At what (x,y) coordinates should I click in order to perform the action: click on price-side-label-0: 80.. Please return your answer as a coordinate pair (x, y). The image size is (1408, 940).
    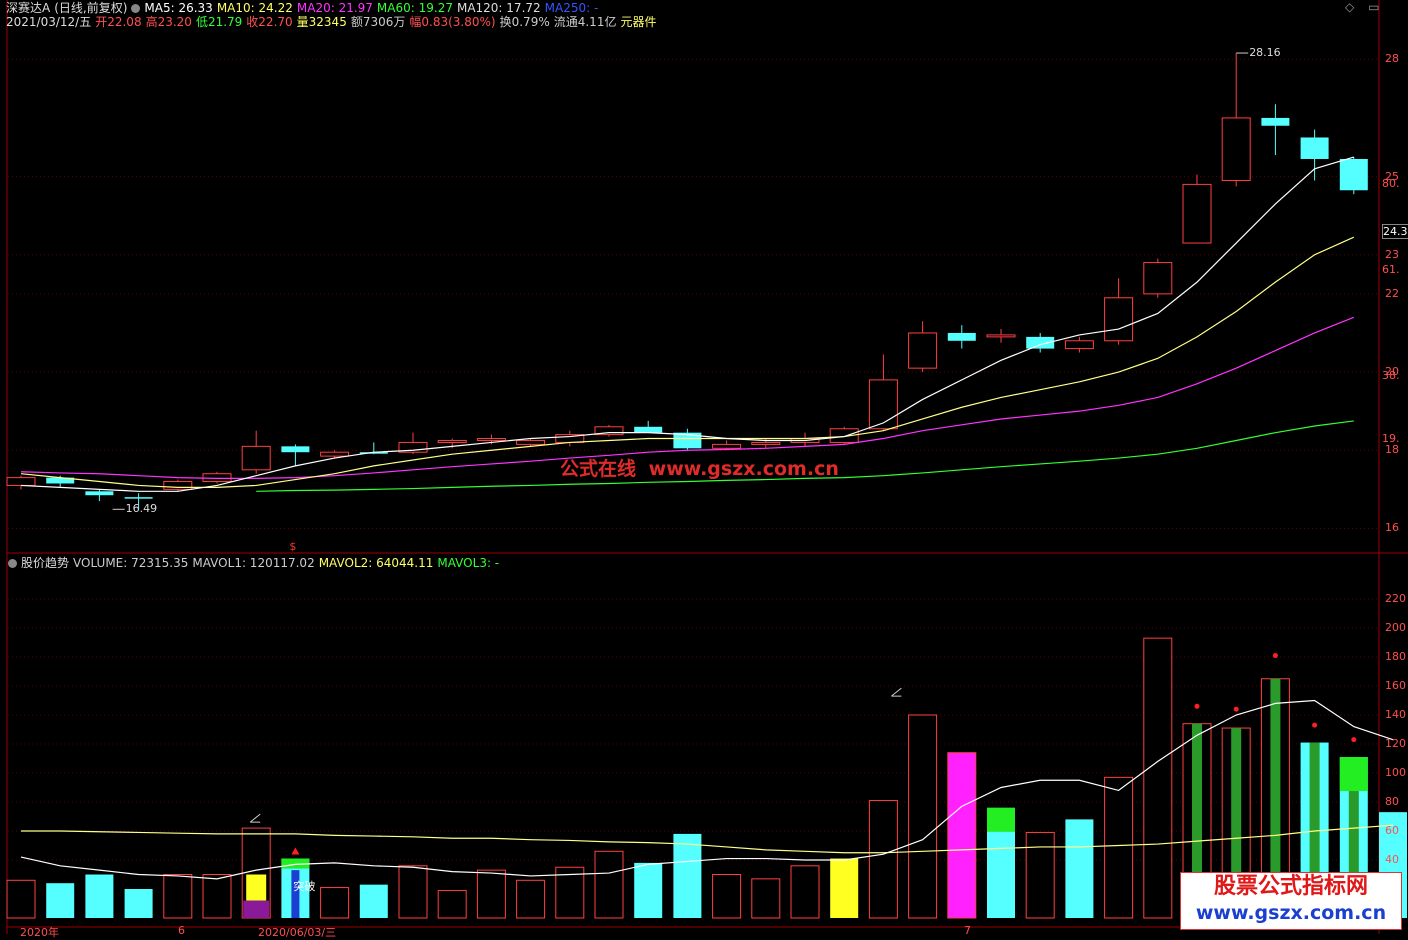
    Looking at the image, I should click on (1391, 184).